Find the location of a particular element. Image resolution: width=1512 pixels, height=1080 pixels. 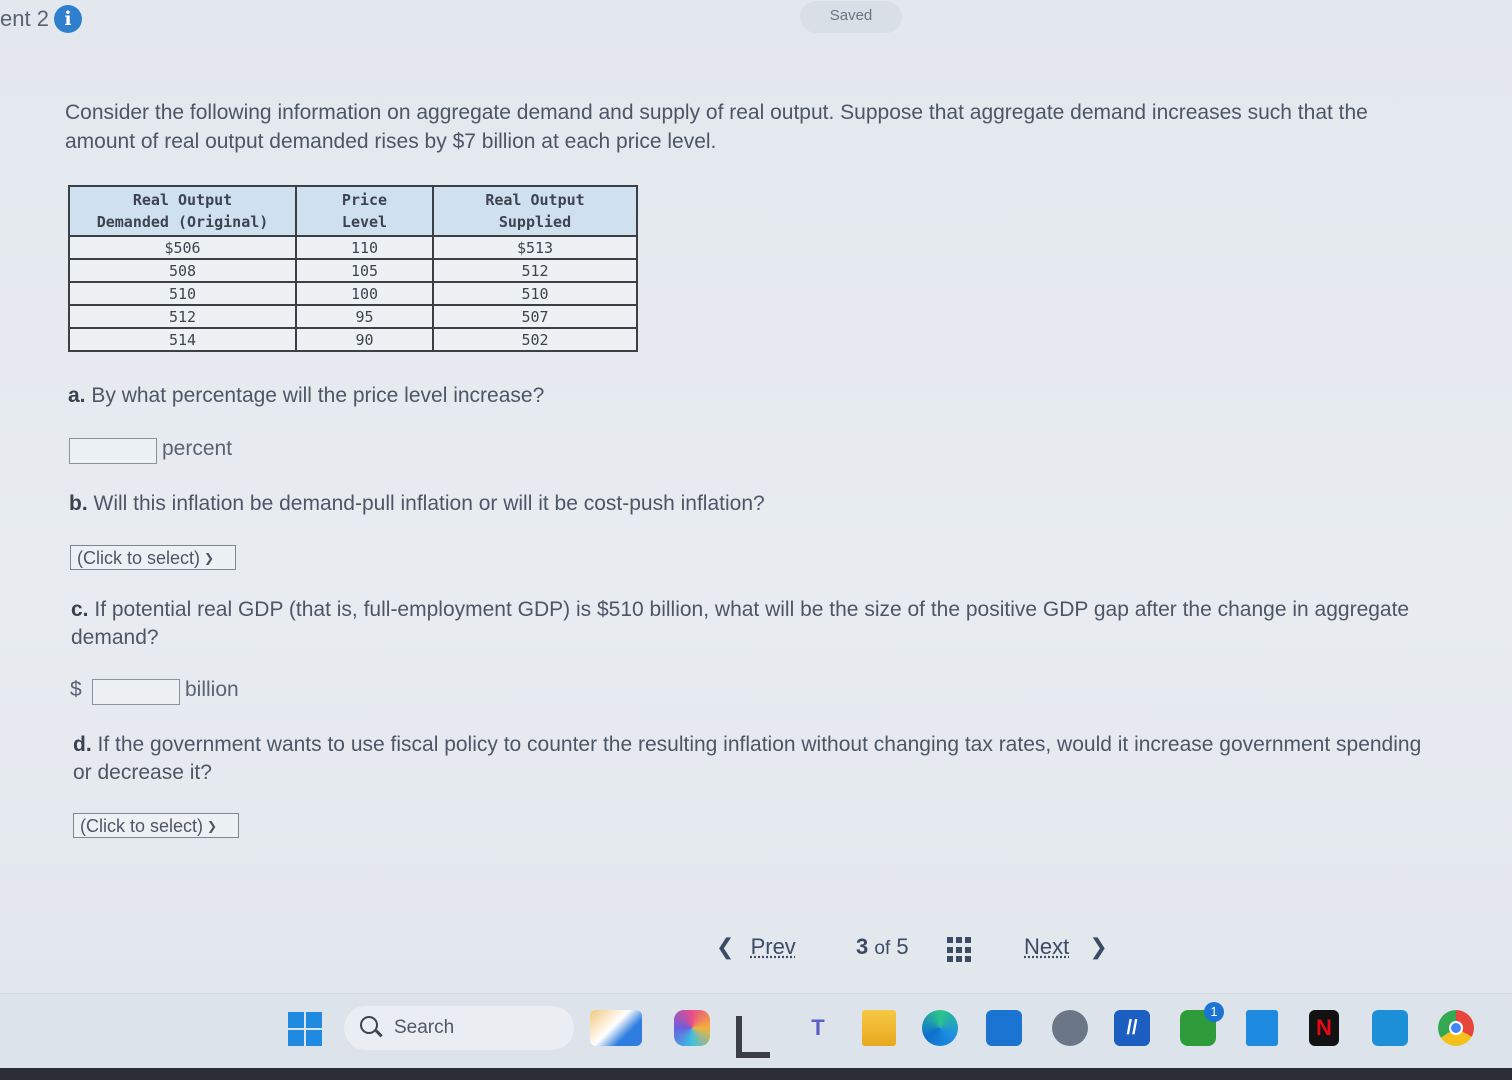

fiscal-policy-select: (Click to select) ❯ is located at coordinates (156, 825).